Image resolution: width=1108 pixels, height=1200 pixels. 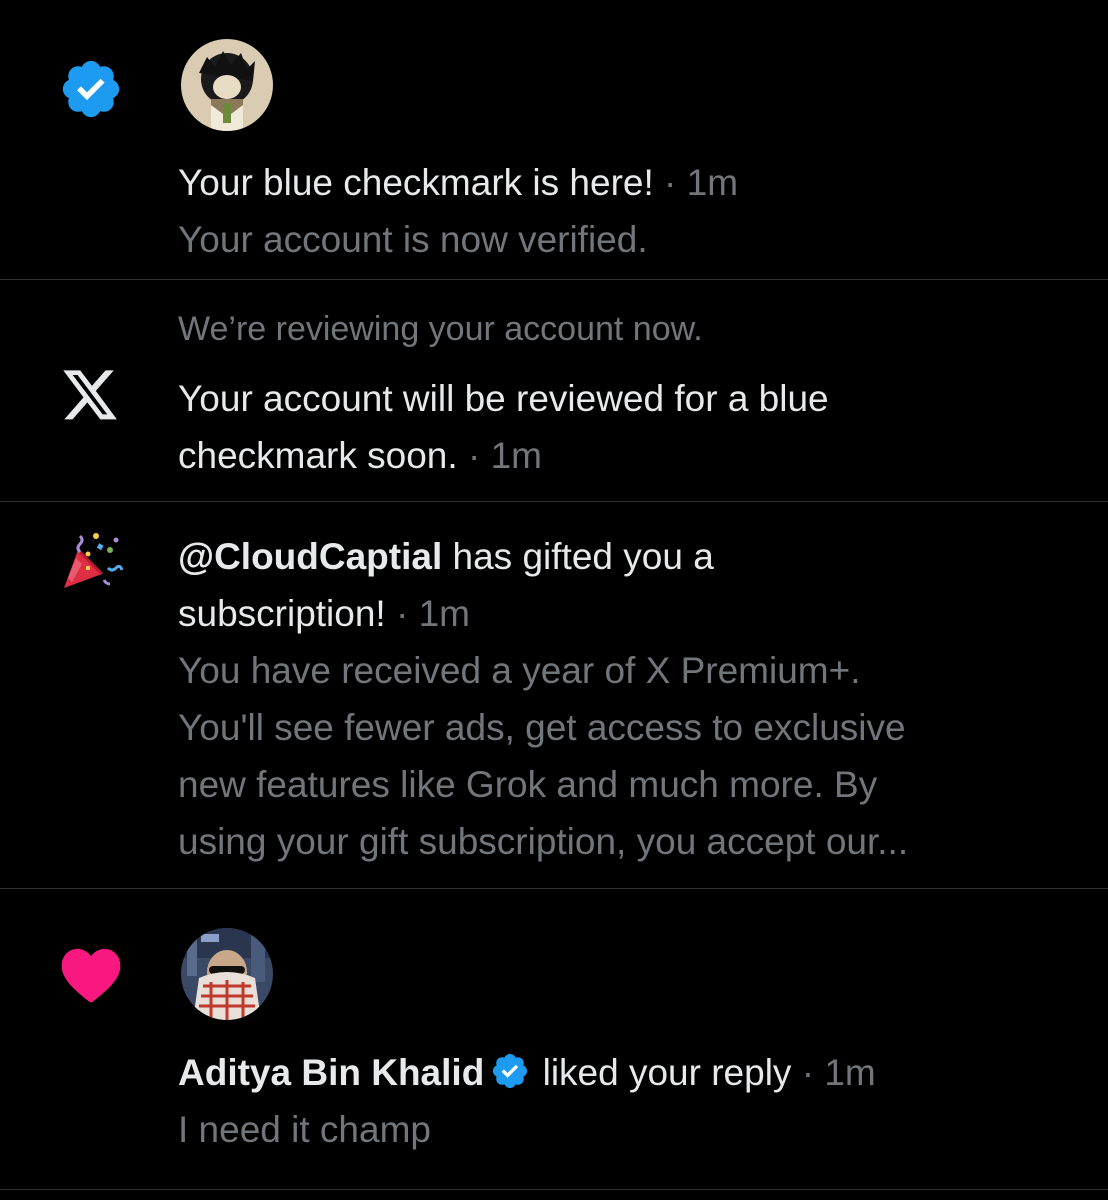 What do you see at coordinates (413, 239) in the screenshot?
I see `notification-body: Your account is now verified.` at bounding box center [413, 239].